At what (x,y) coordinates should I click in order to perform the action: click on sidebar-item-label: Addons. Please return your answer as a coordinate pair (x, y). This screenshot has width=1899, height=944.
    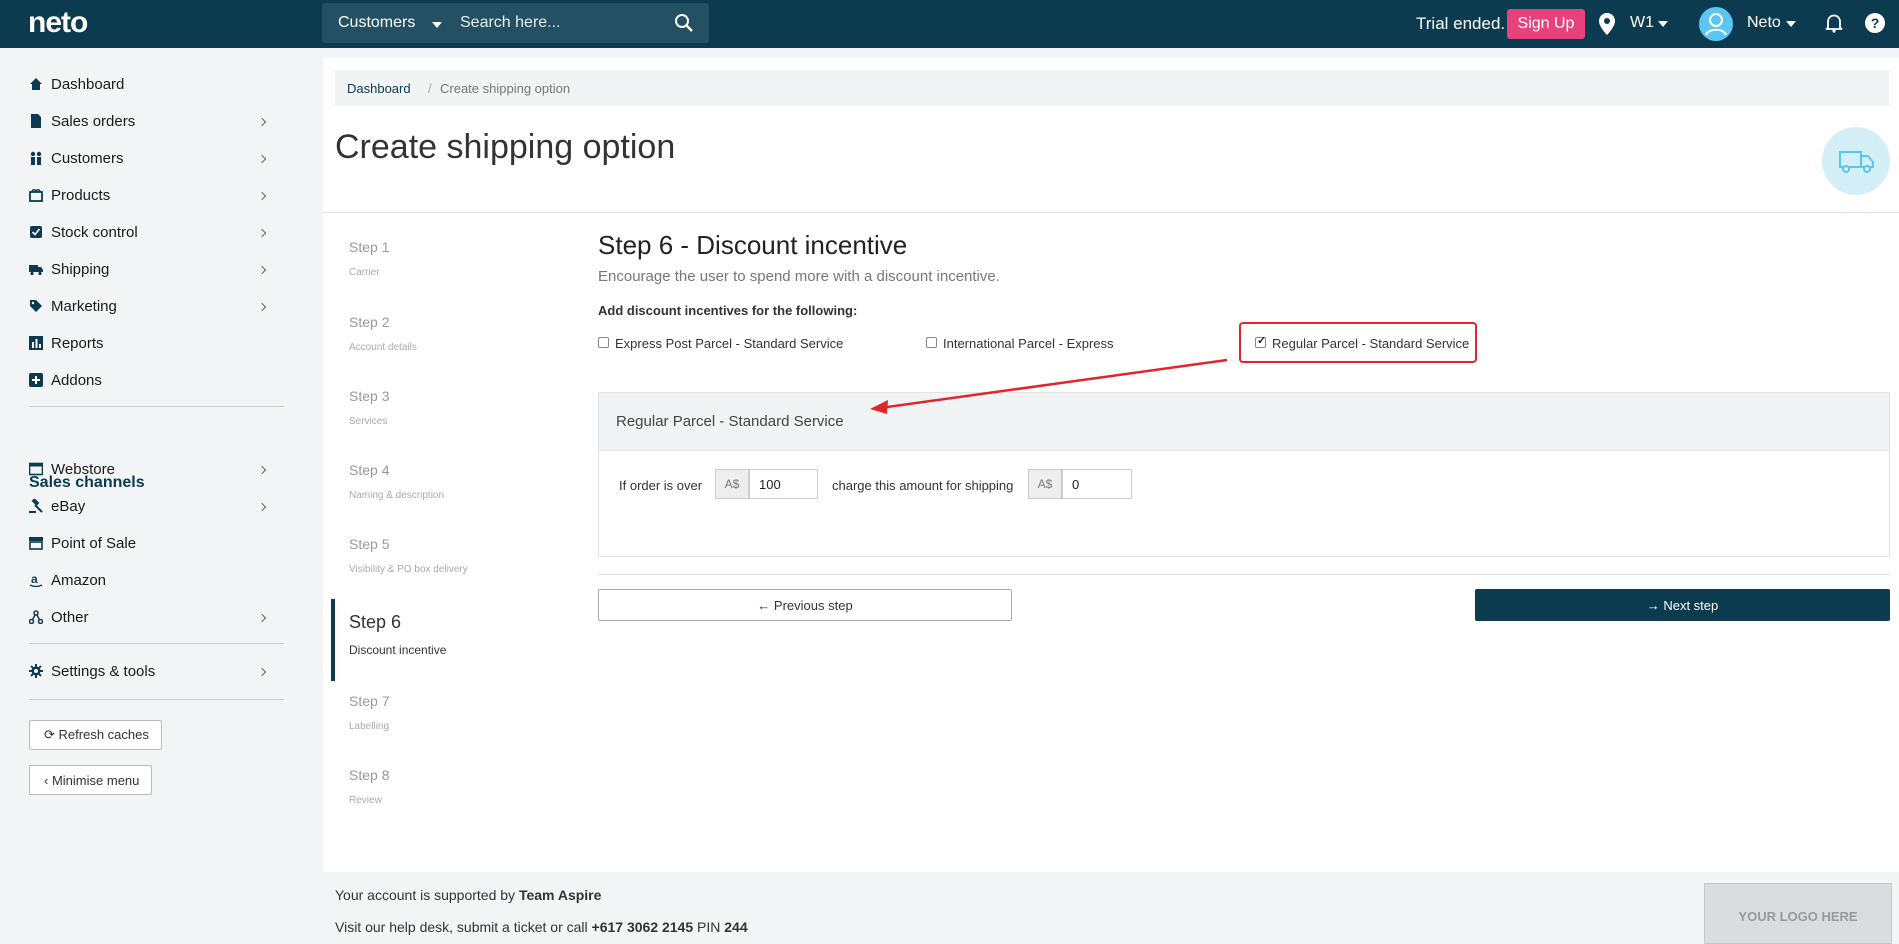
    Looking at the image, I should click on (76, 380).